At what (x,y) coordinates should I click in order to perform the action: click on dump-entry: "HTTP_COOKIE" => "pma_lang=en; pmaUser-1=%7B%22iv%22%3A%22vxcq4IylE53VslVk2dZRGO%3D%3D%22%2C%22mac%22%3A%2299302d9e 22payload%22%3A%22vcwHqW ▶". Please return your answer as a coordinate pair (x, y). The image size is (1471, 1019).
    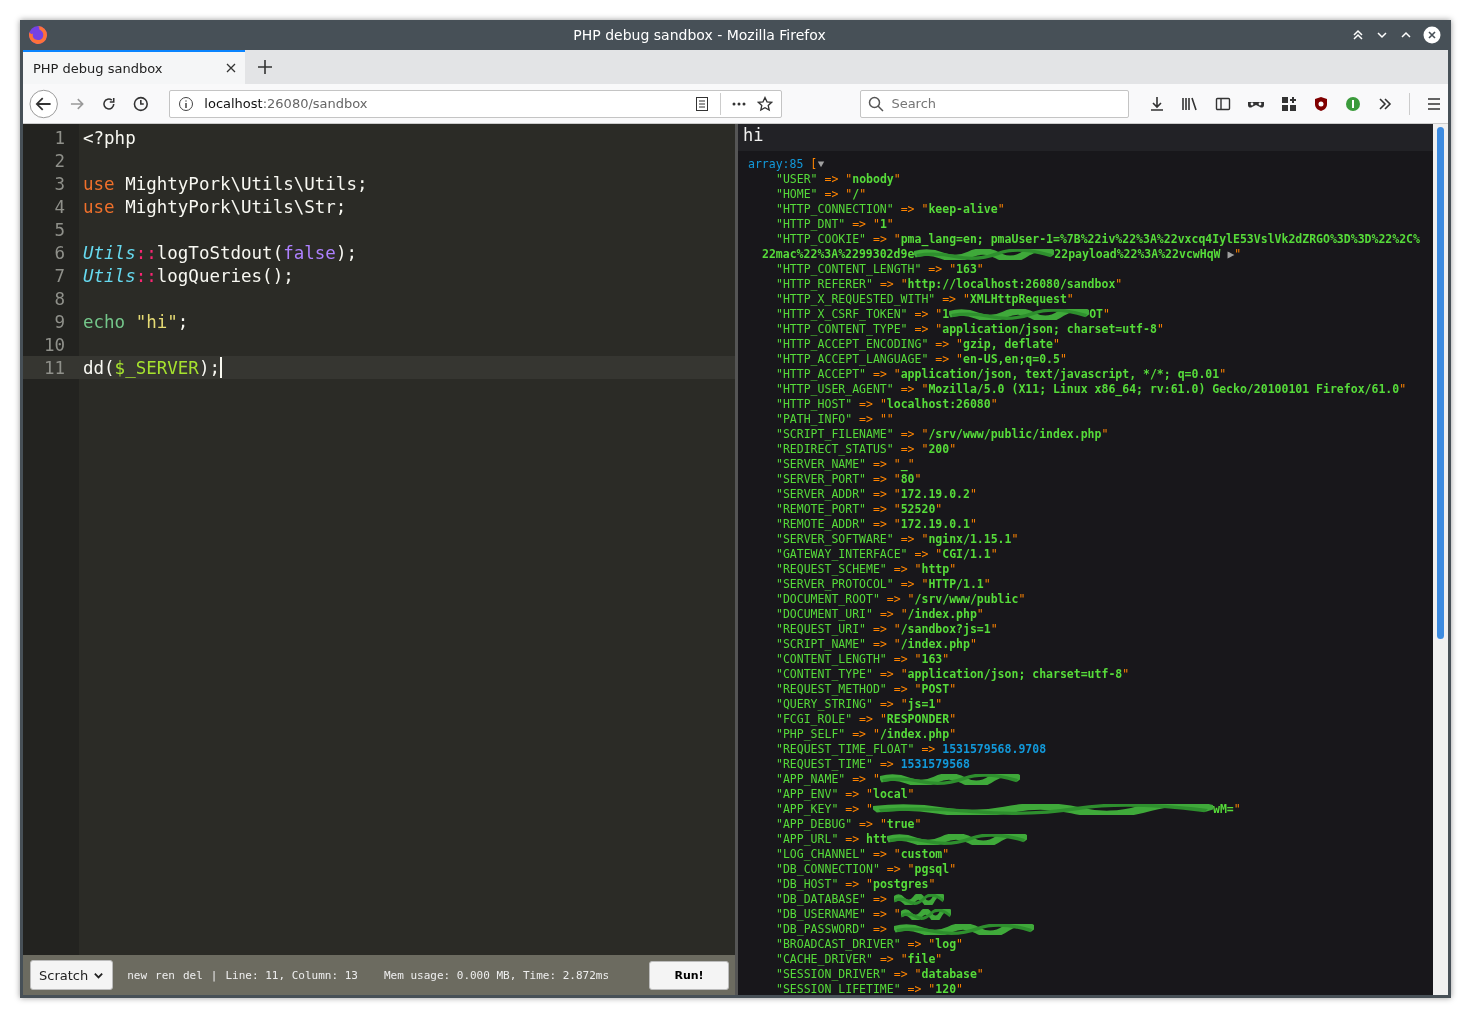
    Looking at the image, I should click on (1091, 247).